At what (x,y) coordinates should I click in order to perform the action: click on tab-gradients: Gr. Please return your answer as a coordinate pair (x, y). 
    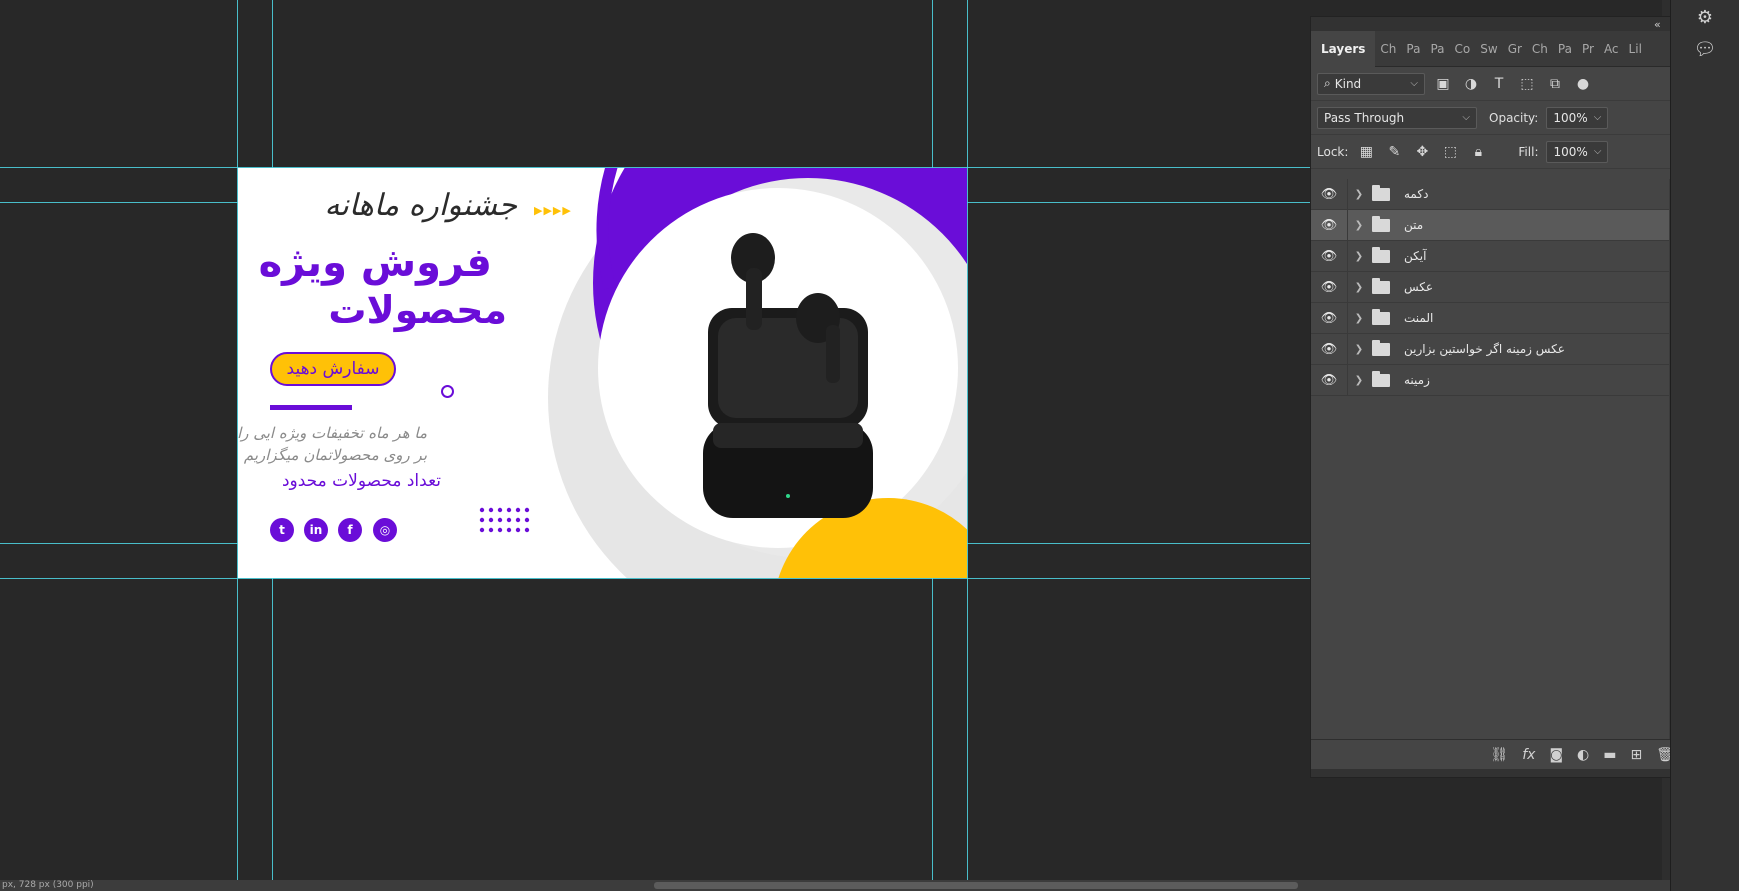
    Looking at the image, I should click on (1515, 49).